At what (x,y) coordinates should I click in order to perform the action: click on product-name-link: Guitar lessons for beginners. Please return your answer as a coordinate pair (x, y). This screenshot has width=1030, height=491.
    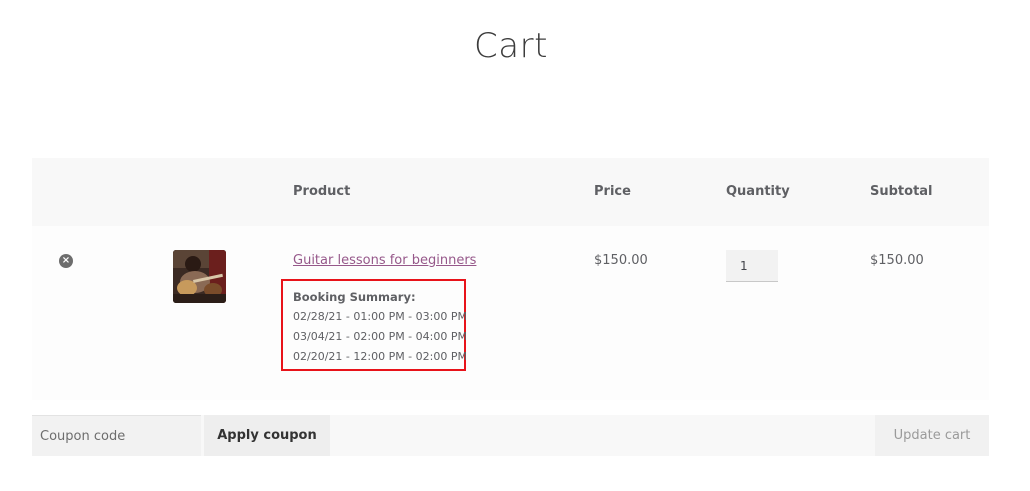
    Looking at the image, I should click on (384, 260).